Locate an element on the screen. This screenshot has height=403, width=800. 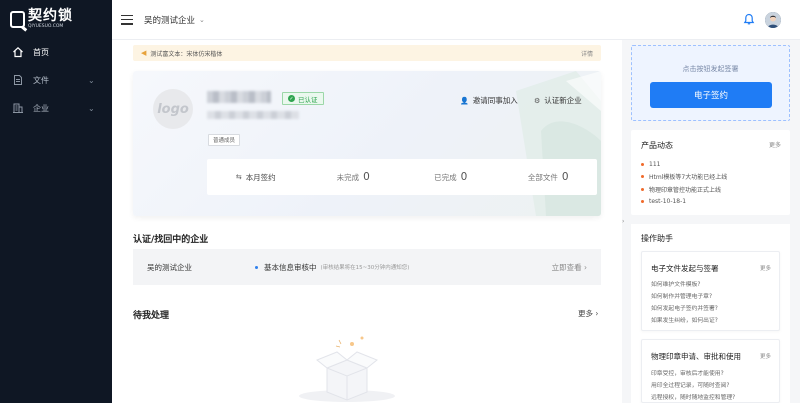
stat-label: 本月签约 is located at coordinates (260, 177).